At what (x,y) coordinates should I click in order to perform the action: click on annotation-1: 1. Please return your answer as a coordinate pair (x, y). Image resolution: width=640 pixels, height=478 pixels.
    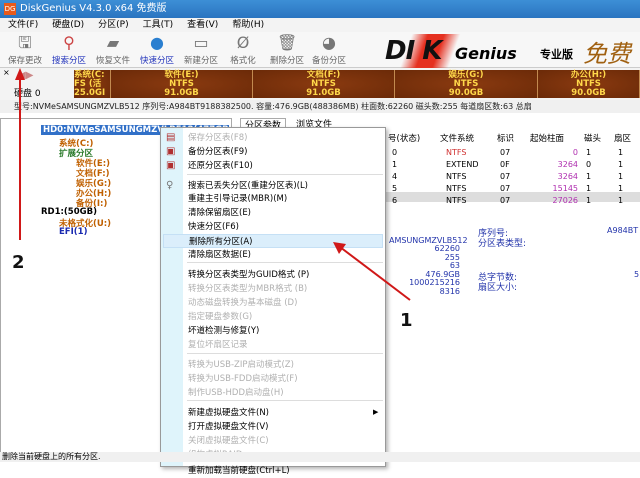
    Looking at the image, I should click on (406, 320).